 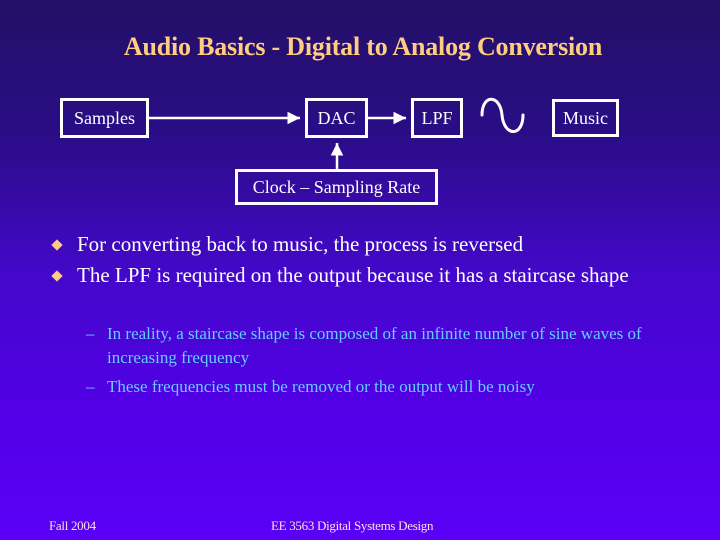 I want to click on samples-block: Samples, so click(x=104, y=118).